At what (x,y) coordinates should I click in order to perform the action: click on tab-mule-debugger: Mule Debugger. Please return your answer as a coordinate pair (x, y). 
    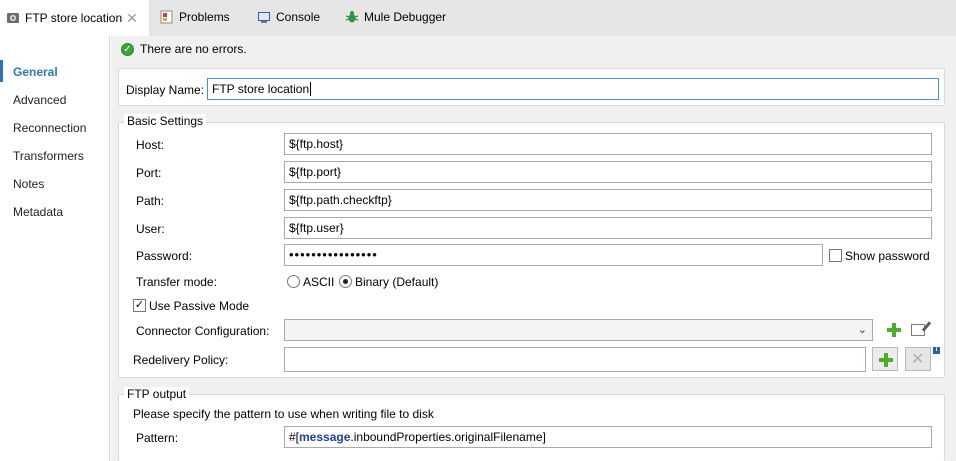
    Looking at the image, I should click on (395, 16).